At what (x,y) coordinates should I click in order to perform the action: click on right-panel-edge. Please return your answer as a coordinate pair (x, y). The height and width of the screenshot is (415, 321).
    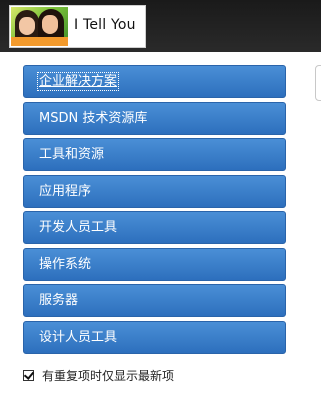
    Looking at the image, I should click on (318, 83).